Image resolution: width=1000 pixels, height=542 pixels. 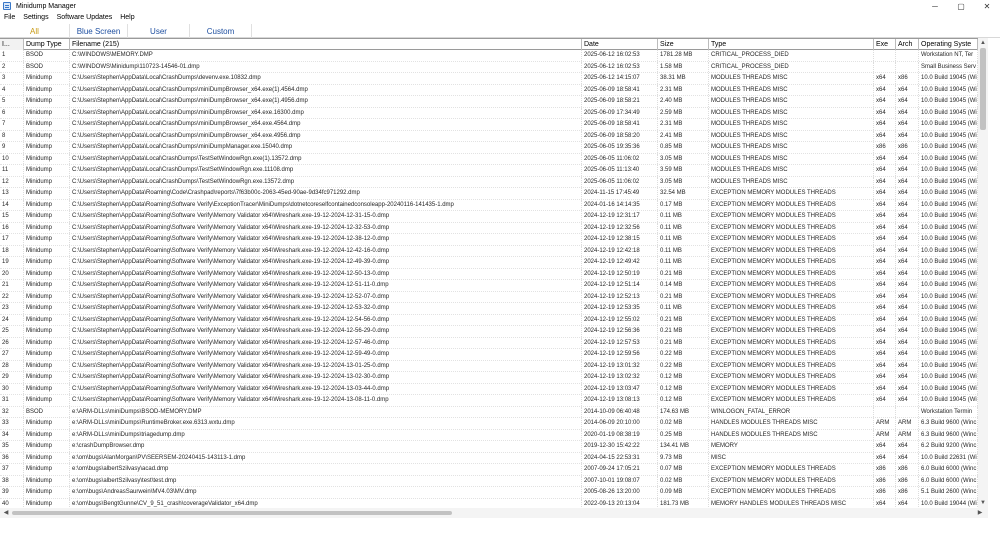 I want to click on tab-user: User, so click(x=159, y=31).